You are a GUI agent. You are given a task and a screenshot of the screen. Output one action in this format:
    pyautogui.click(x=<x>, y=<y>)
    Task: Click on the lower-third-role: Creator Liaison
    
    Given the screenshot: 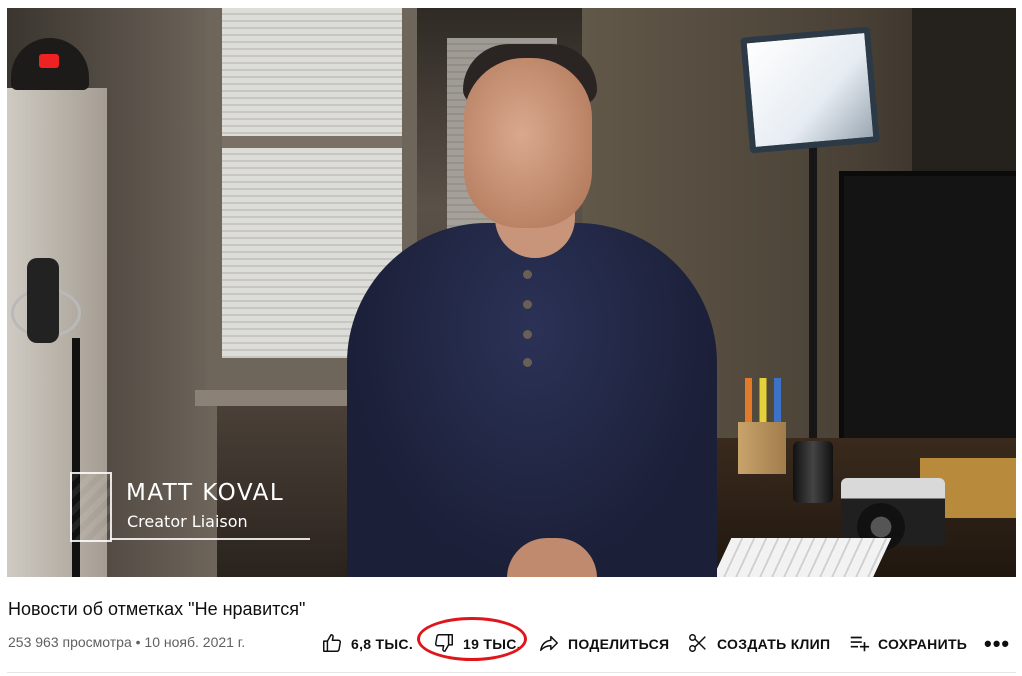 What is the action you would take?
    pyautogui.click(x=187, y=521)
    